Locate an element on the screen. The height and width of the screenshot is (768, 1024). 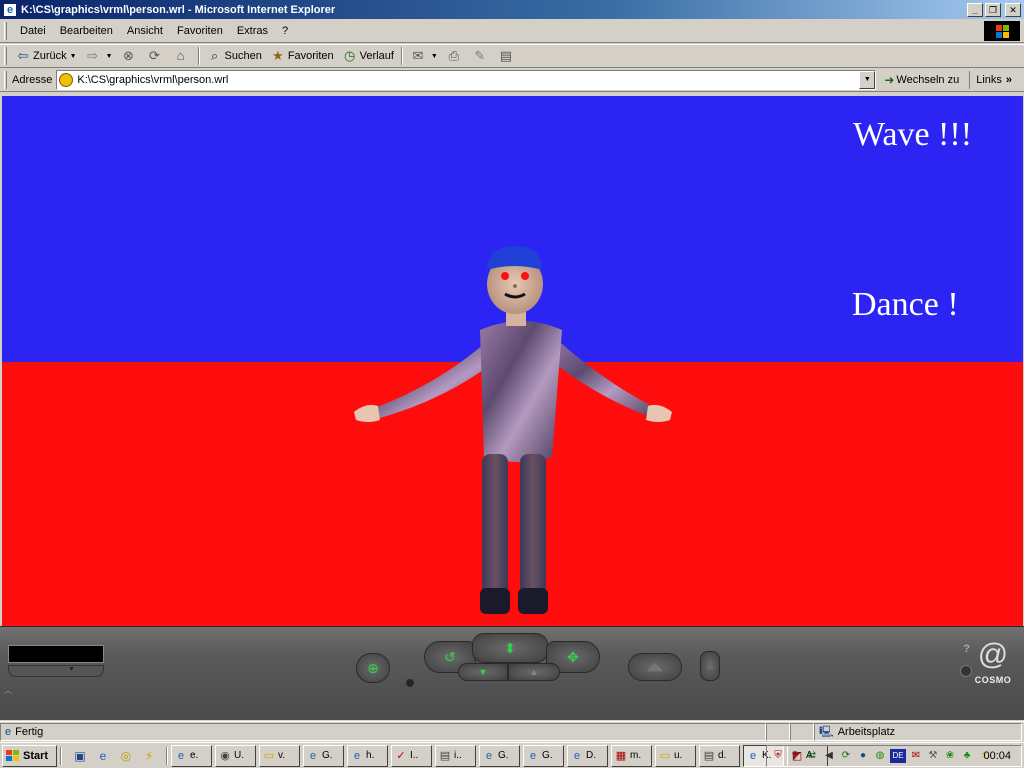
antivirus-icon: ◍ is located at coordinates (880, 756).